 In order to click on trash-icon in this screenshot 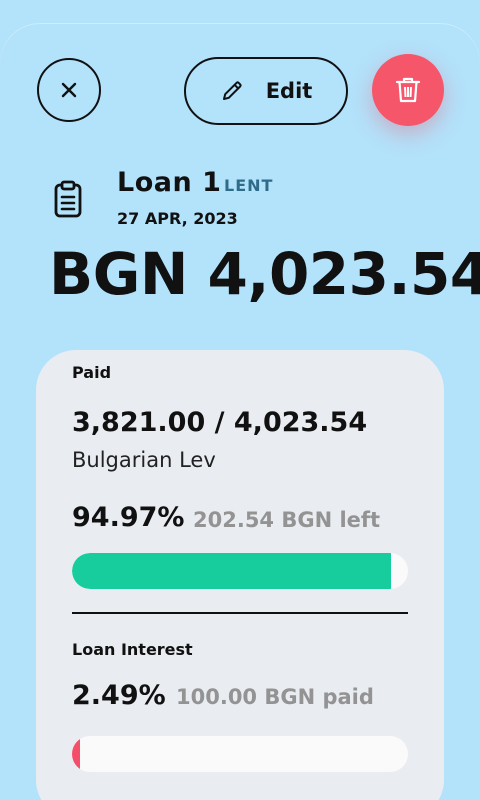, I will do `click(408, 90)`.